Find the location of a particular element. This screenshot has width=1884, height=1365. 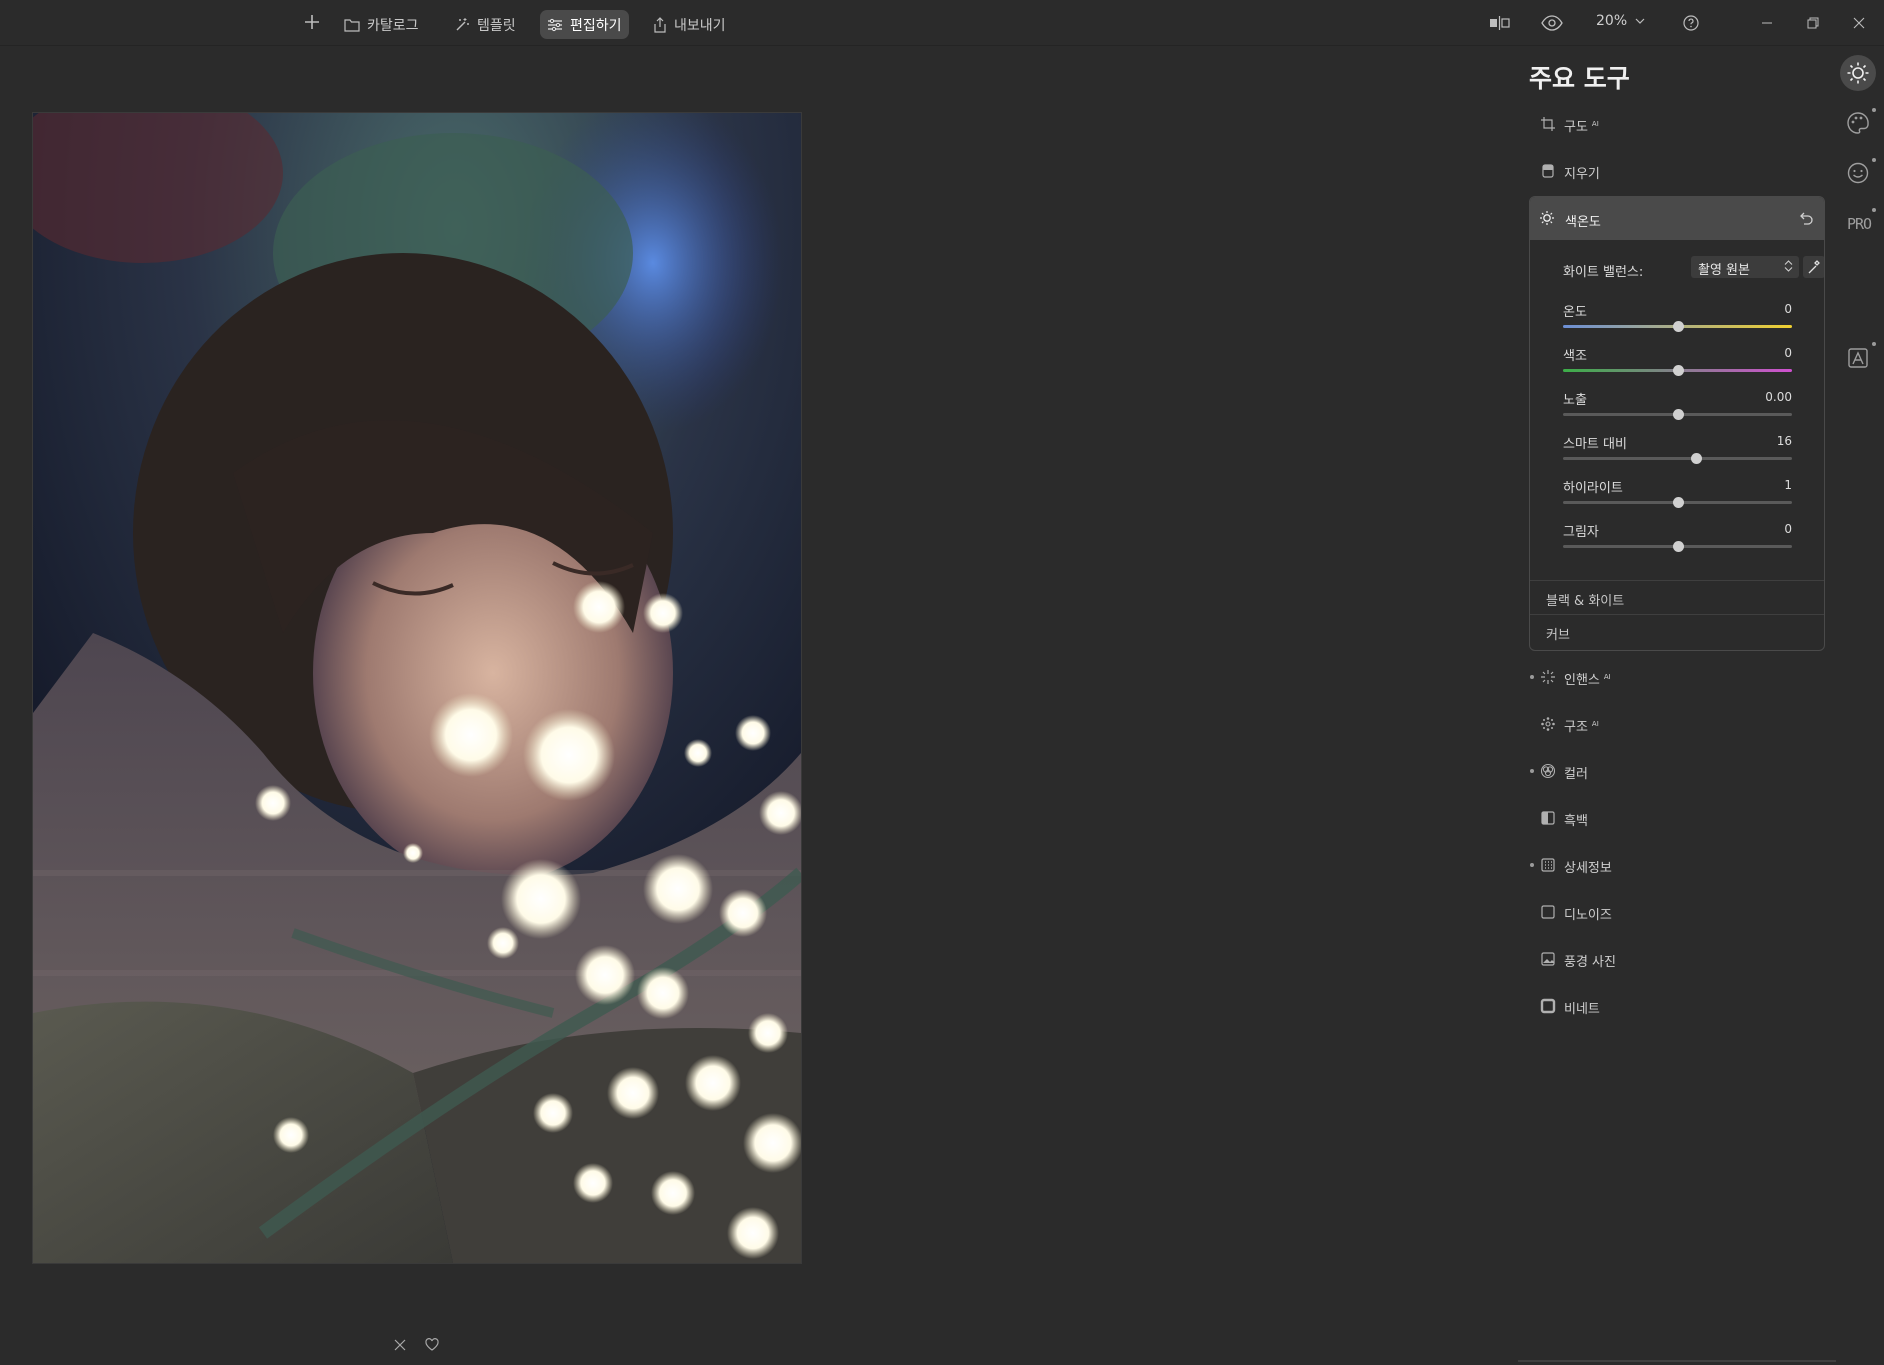

edit-label: 편집하기 is located at coordinates (596, 25).